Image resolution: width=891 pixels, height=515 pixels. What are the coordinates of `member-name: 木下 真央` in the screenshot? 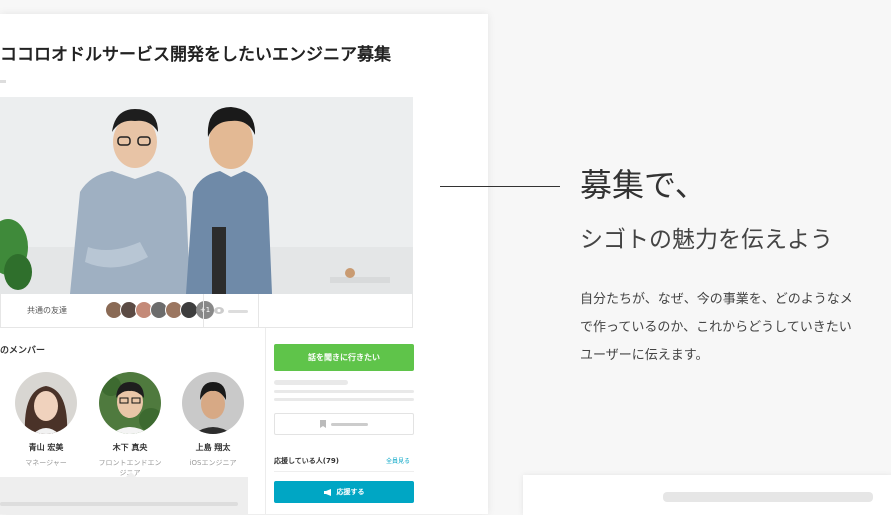 It's located at (130, 447).